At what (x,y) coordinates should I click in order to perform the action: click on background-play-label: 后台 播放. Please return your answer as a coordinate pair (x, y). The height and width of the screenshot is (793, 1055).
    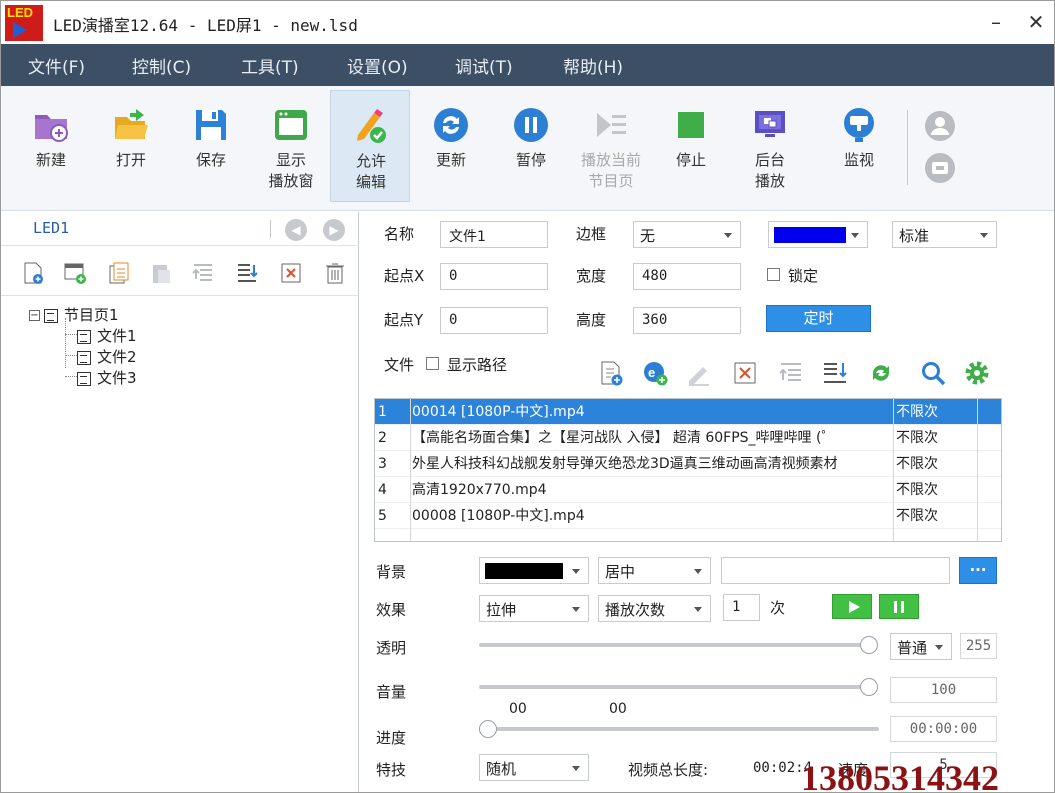
    Looking at the image, I should click on (769, 170).